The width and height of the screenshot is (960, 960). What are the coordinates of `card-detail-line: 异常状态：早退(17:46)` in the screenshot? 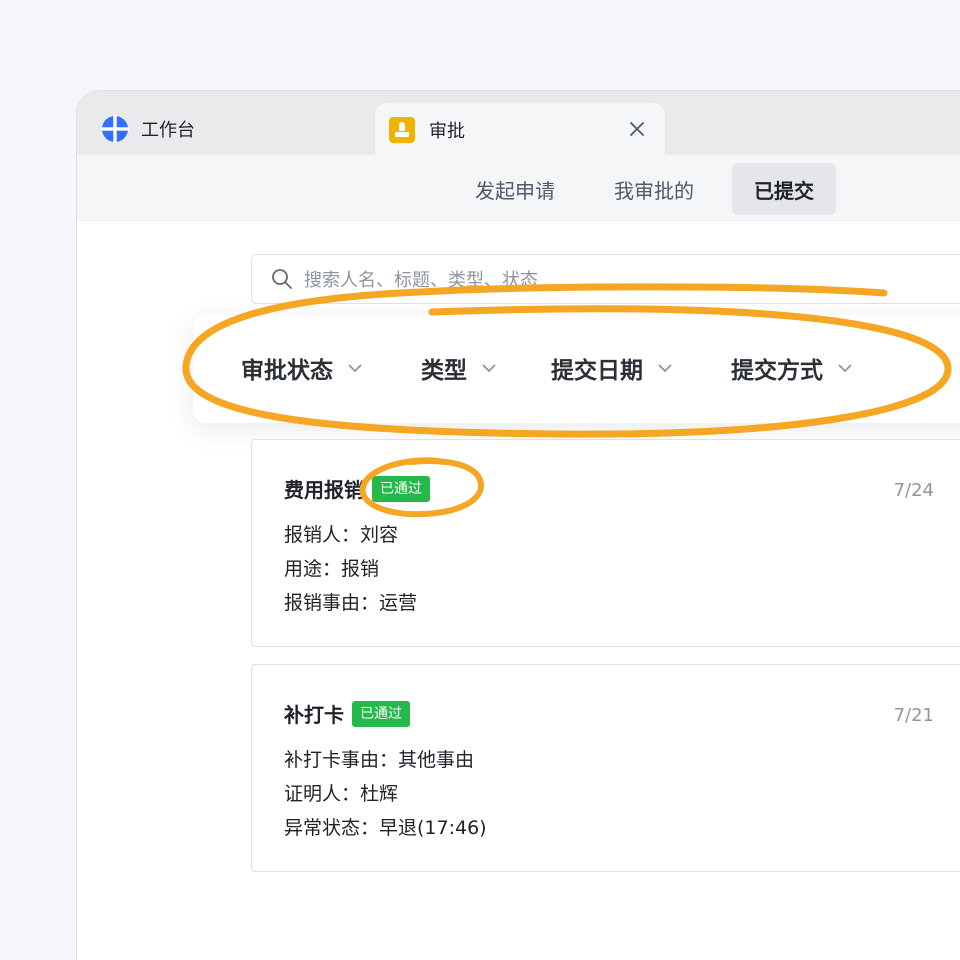 It's located at (385, 828).